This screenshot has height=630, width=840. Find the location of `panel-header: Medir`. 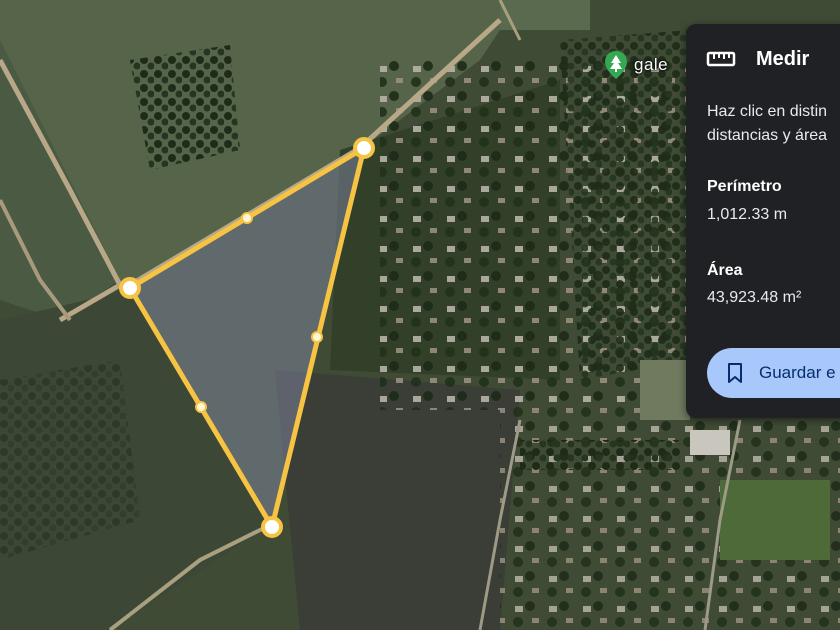

panel-header: Medir is located at coordinates (763, 59).